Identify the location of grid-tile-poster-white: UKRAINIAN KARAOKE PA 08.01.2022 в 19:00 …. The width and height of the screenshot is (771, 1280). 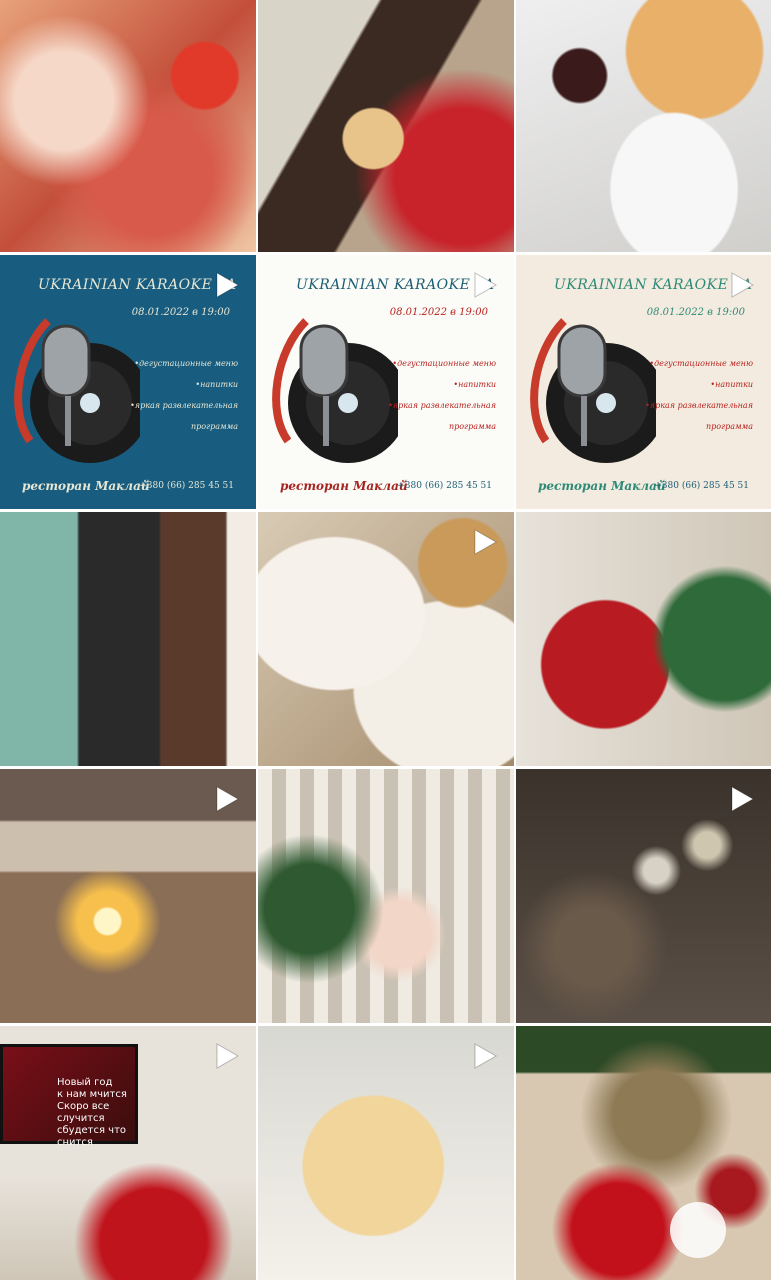
(386, 382).